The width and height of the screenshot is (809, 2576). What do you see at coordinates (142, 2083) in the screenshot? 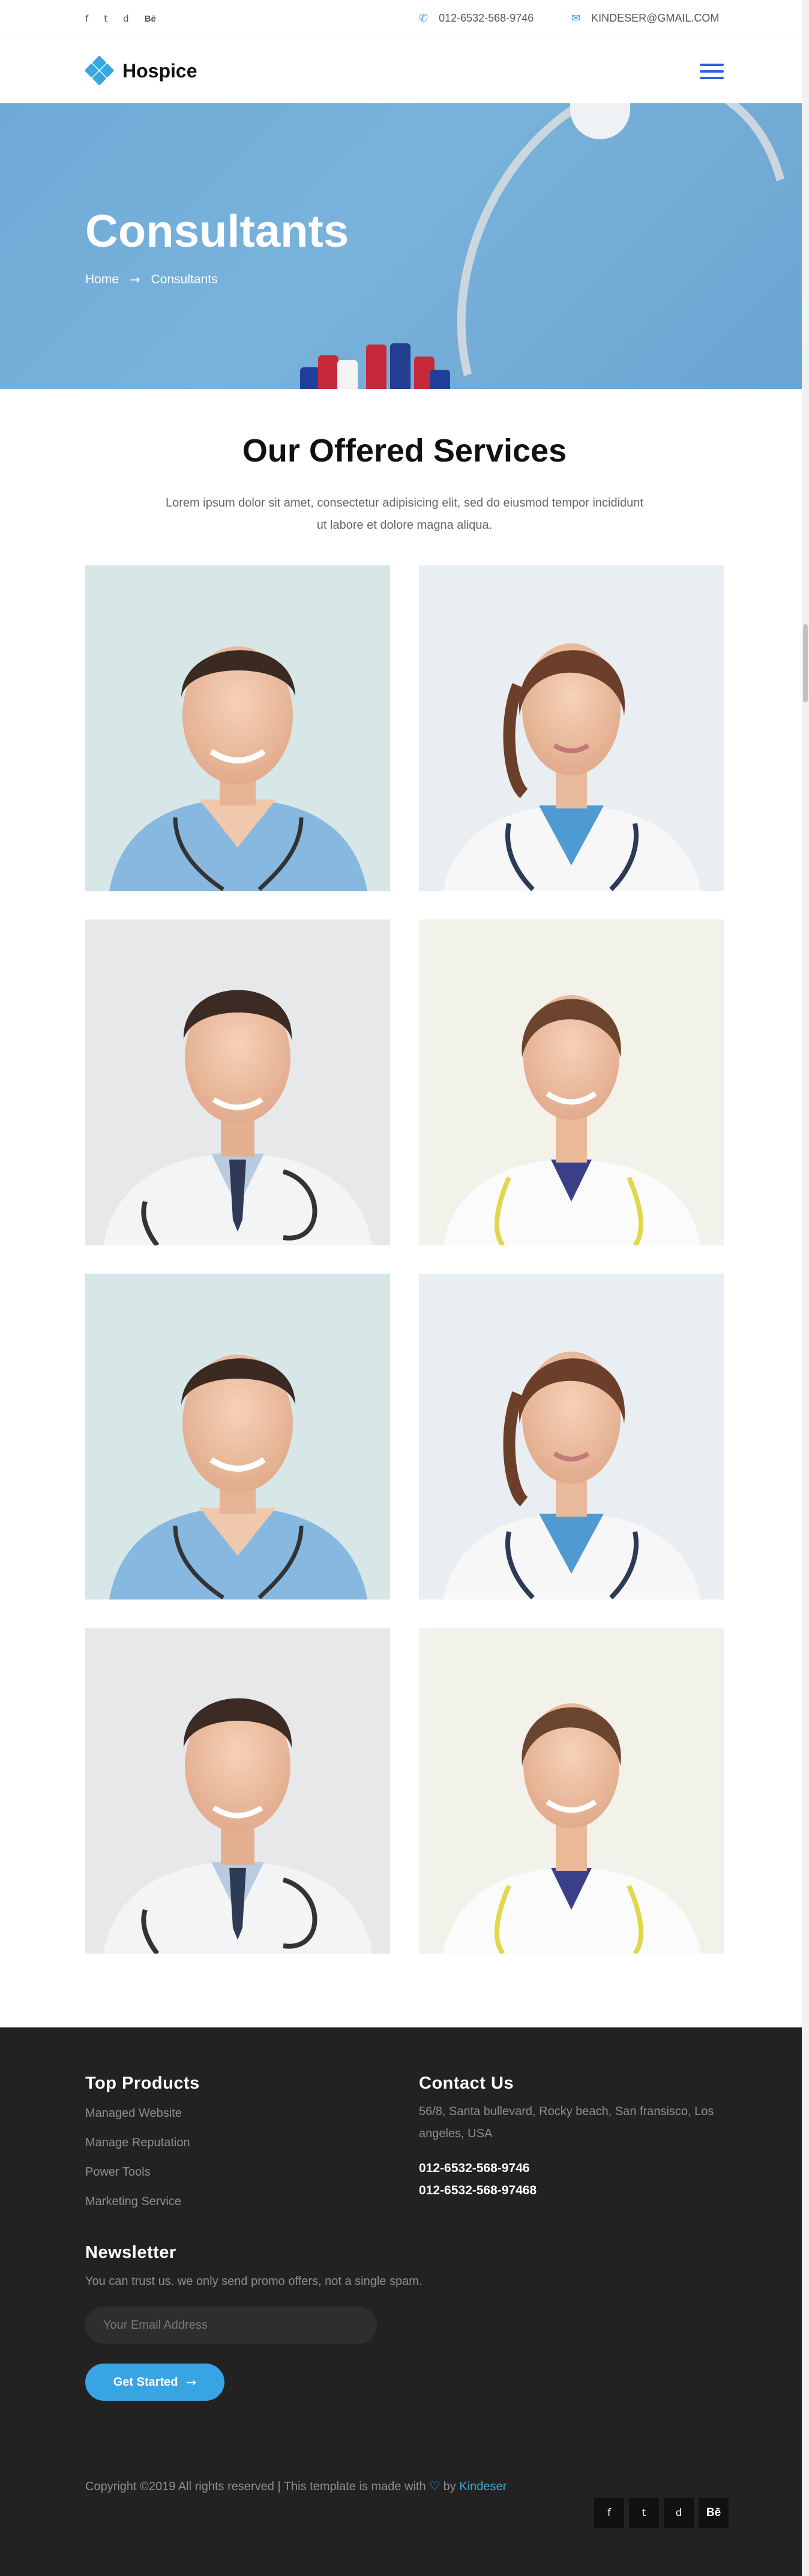
I see `footer-products-title: Top Products` at bounding box center [142, 2083].